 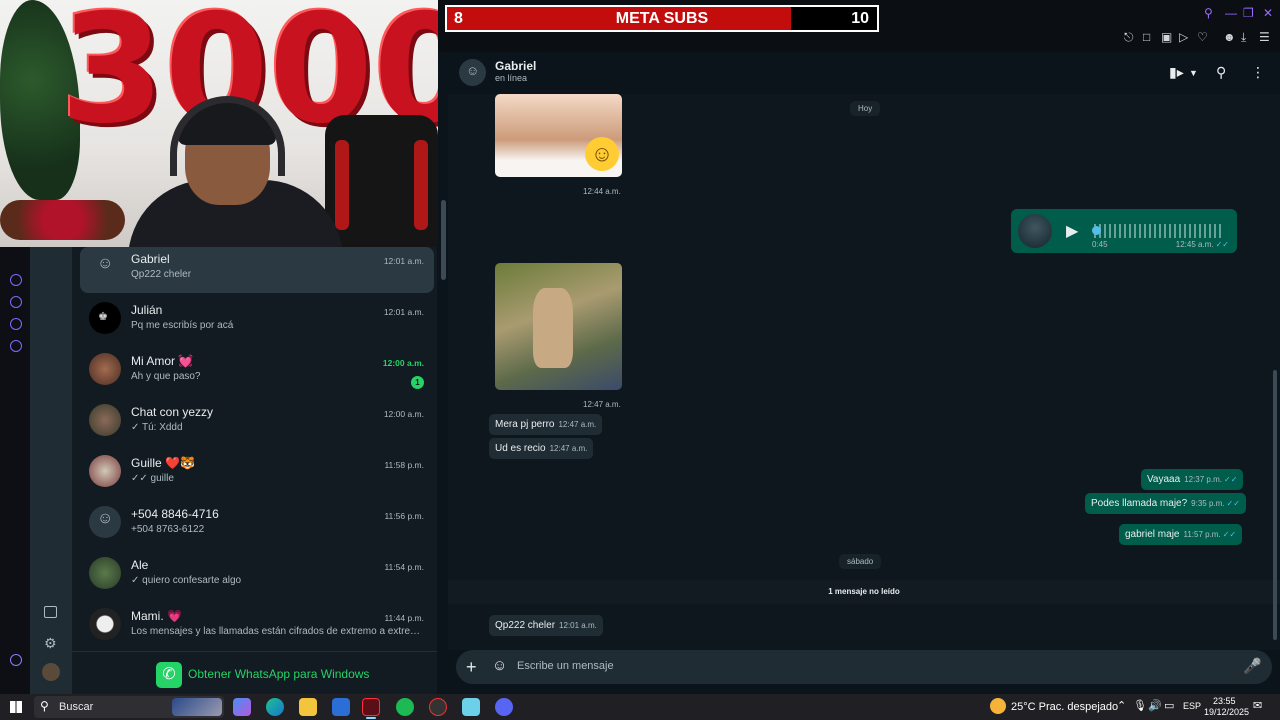 I want to click on restore-icon: ❐, so click(x=1248, y=13).